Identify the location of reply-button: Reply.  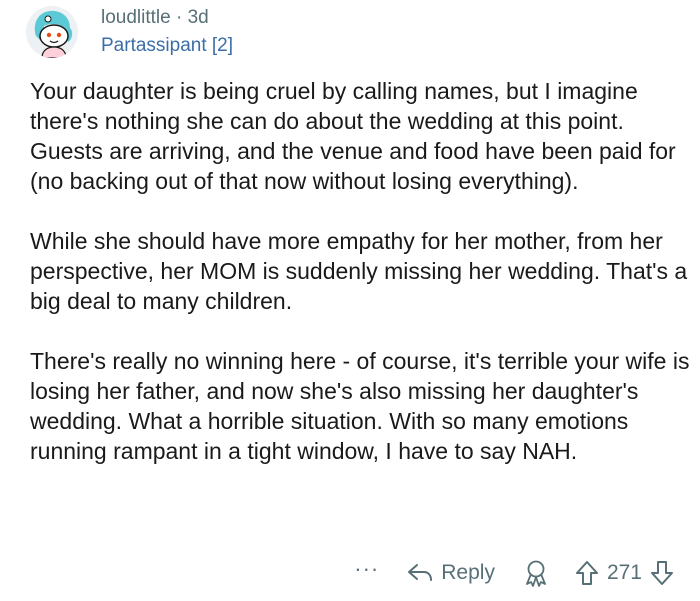
(451, 573).